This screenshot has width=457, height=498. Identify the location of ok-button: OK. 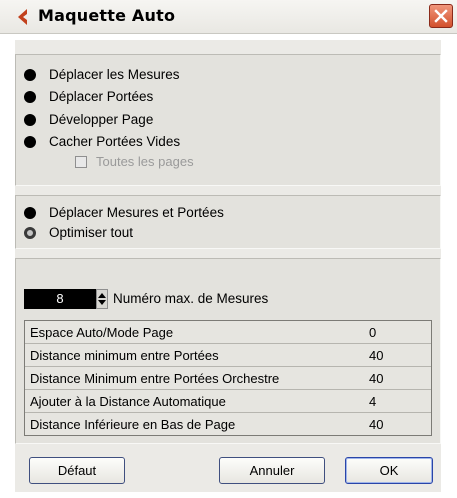
(389, 470).